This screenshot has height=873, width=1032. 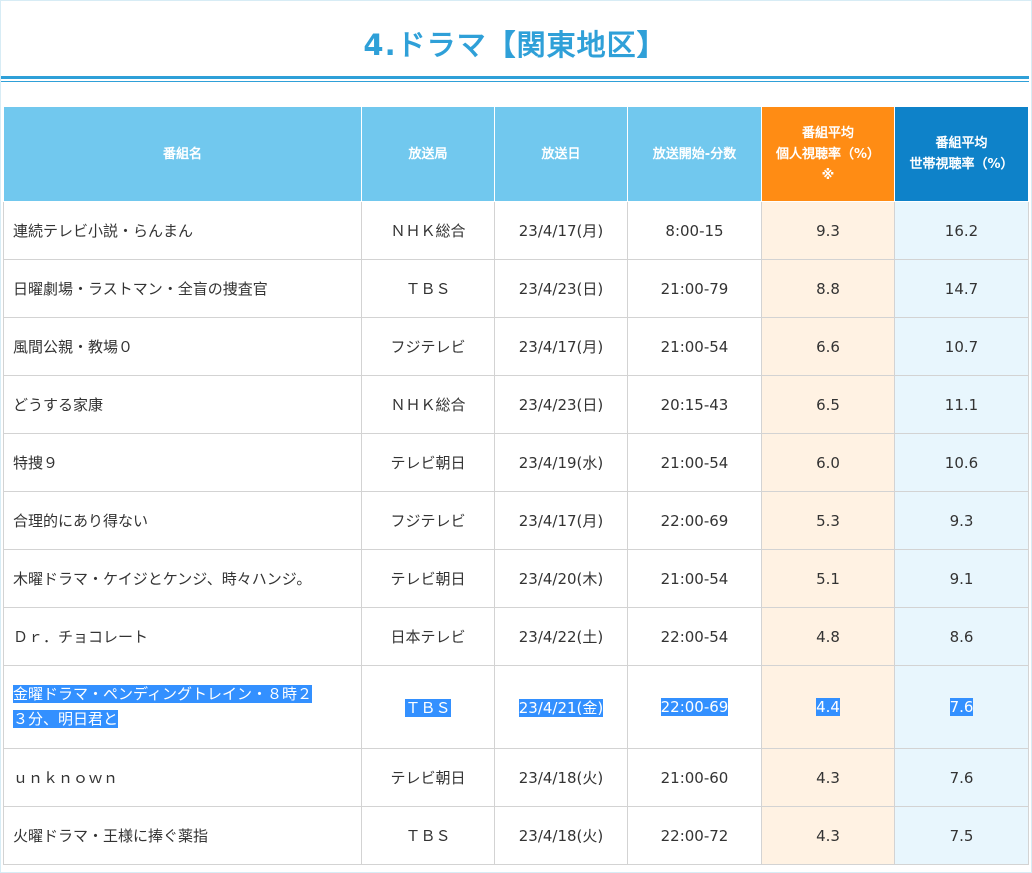 I want to click on table-row: 特捜９ テレビ朝日 23/4/19(水) 21:00-54 6.0 10.6, so click(x=516, y=462).